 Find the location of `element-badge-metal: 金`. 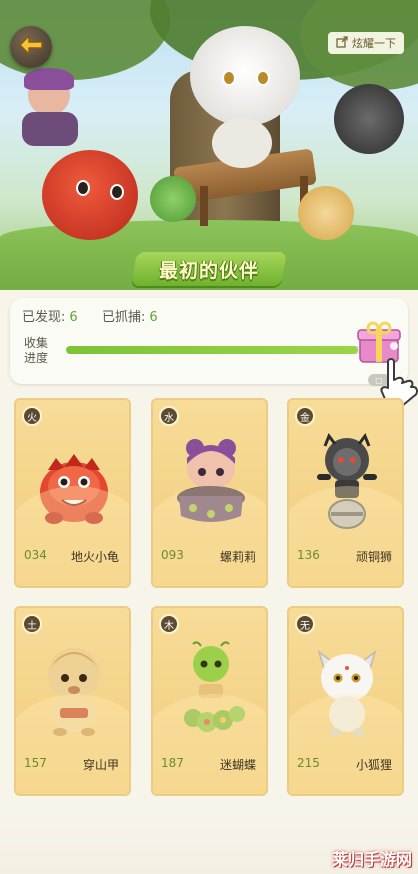

element-badge-metal: 金 is located at coordinates (305, 416).